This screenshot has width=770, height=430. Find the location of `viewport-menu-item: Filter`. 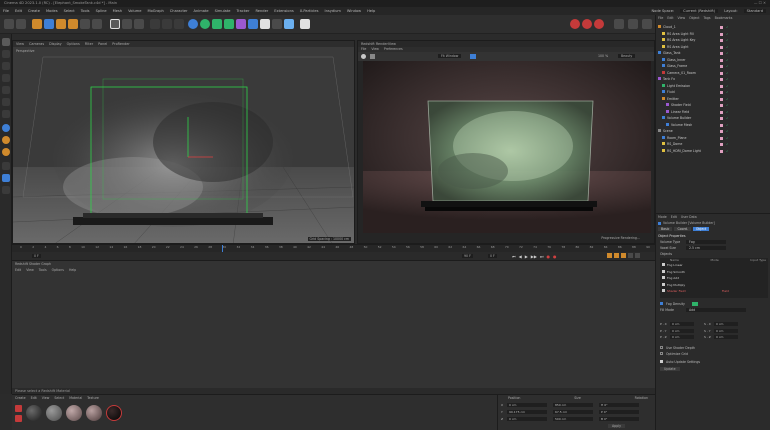

viewport-menu-item: Filter is located at coordinates (89, 44).